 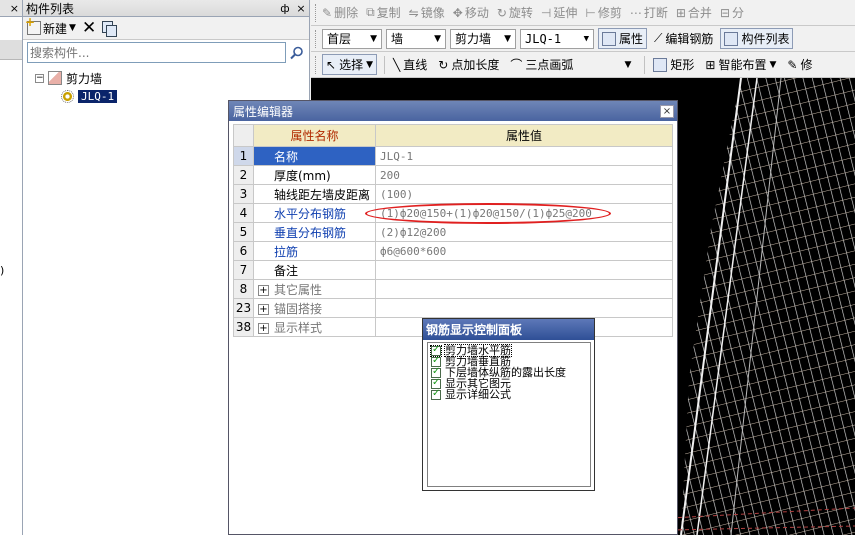 I want to click on smart-layout-button: ⊞ 智能布置 ▼, so click(x=740, y=64).